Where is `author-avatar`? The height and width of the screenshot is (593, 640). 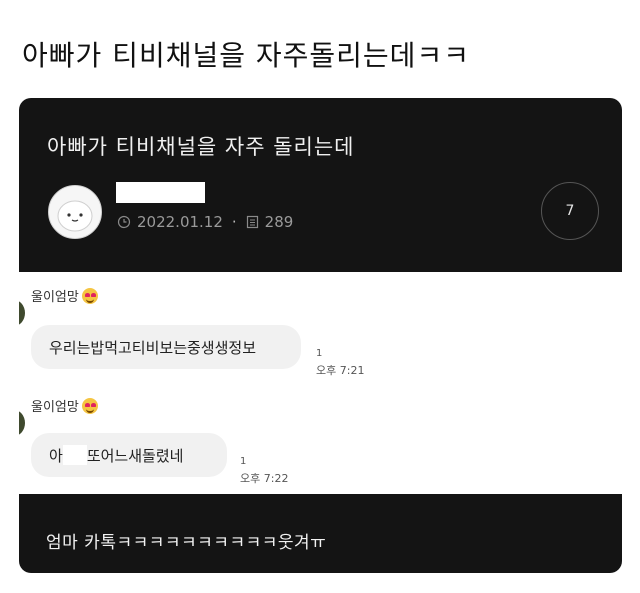
author-avatar is located at coordinates (75, 212).